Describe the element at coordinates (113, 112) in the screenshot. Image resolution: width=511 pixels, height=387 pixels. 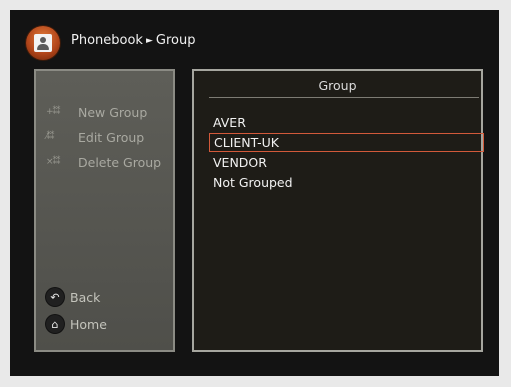
I see `new-group-label: New Group` at that location.